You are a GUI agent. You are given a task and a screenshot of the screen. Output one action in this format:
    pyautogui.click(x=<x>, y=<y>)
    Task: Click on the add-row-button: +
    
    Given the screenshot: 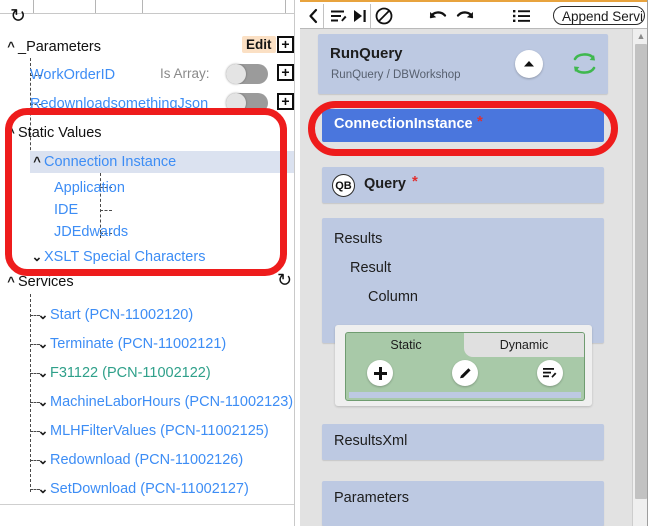 What is the action you would take?
    pyautogui.click(x=285, y=72)
    